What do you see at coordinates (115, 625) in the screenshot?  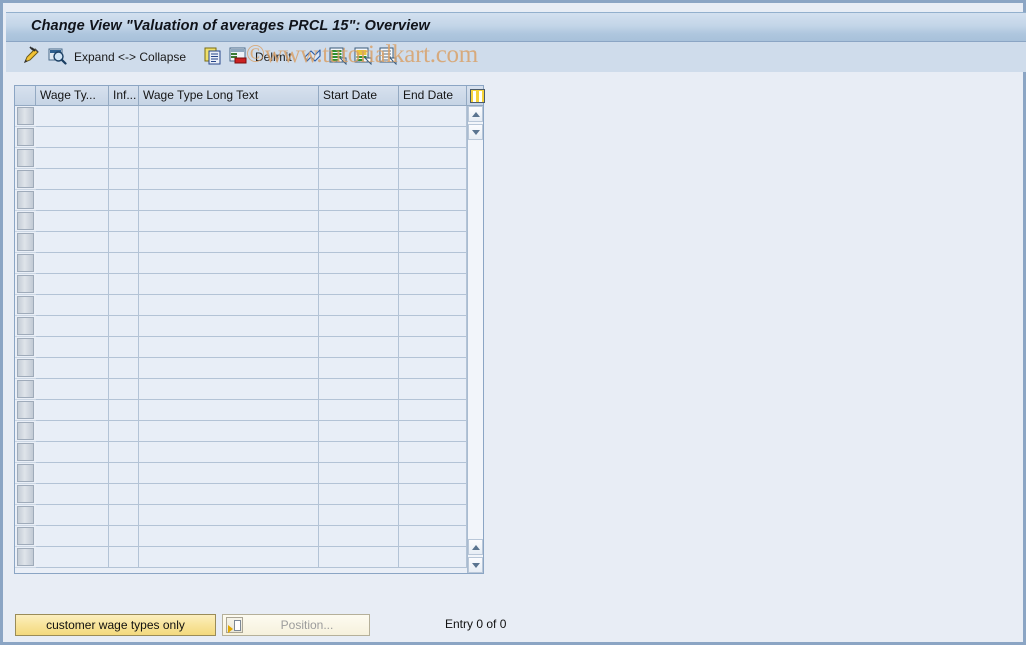 I see `customer-wage-types-only-button: customer wage types only` at bounding box center [115, 625].